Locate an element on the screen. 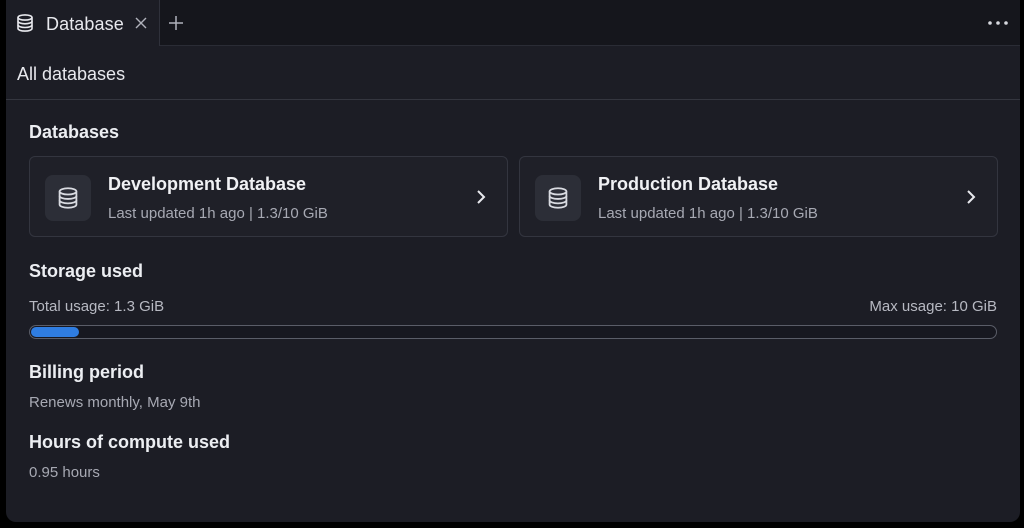 The width and height of the screenshot is (1024, 528). tab-database: Database is located at coordinates (83, 23).